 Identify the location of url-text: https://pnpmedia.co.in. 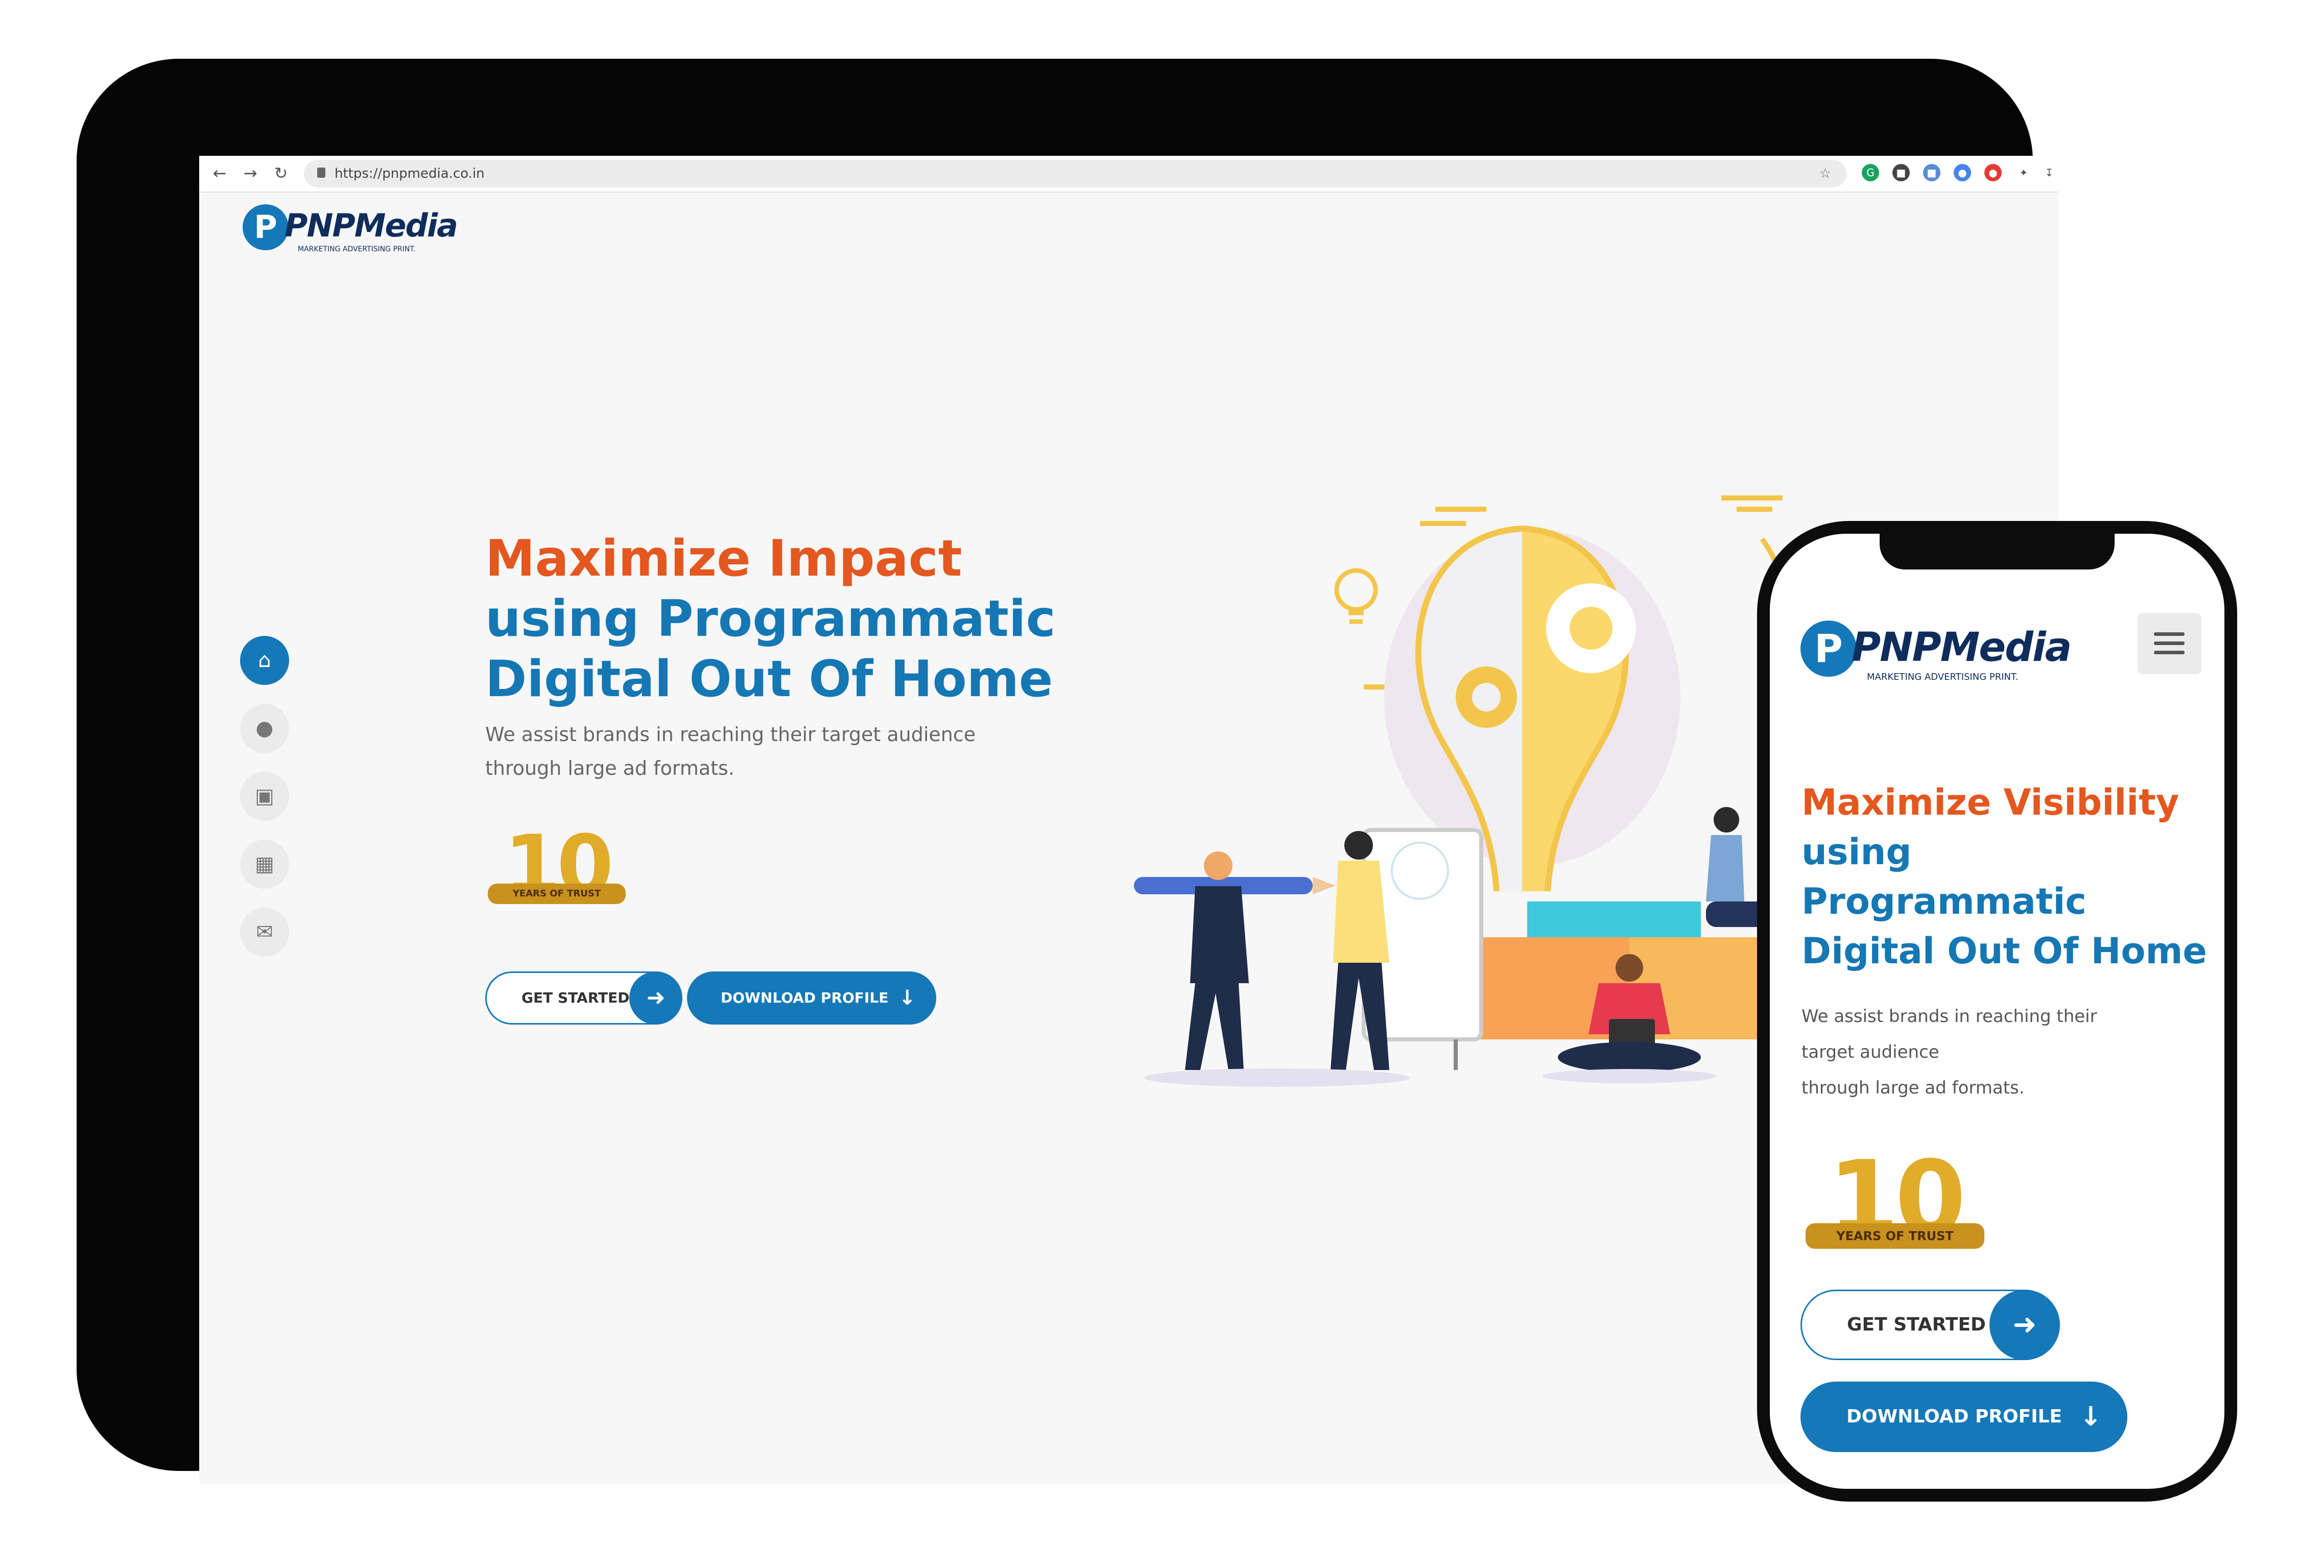
(410, 173).